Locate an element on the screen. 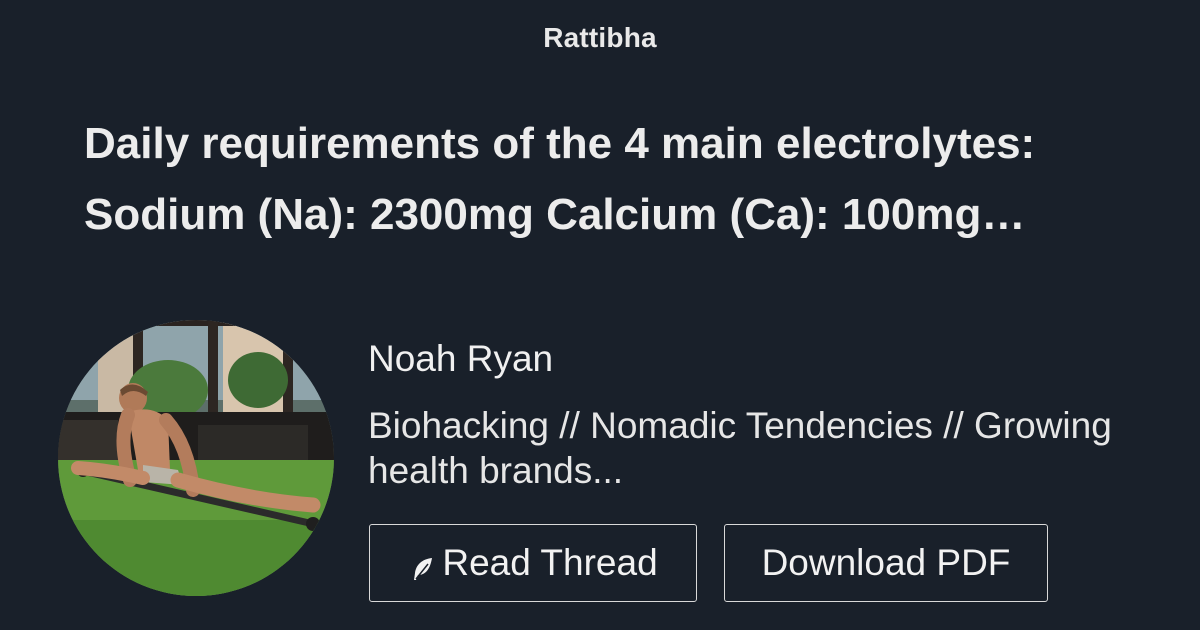 The height and width of the screenshot is (630, 1200). author-avatar is located at coordinates (196, 458).